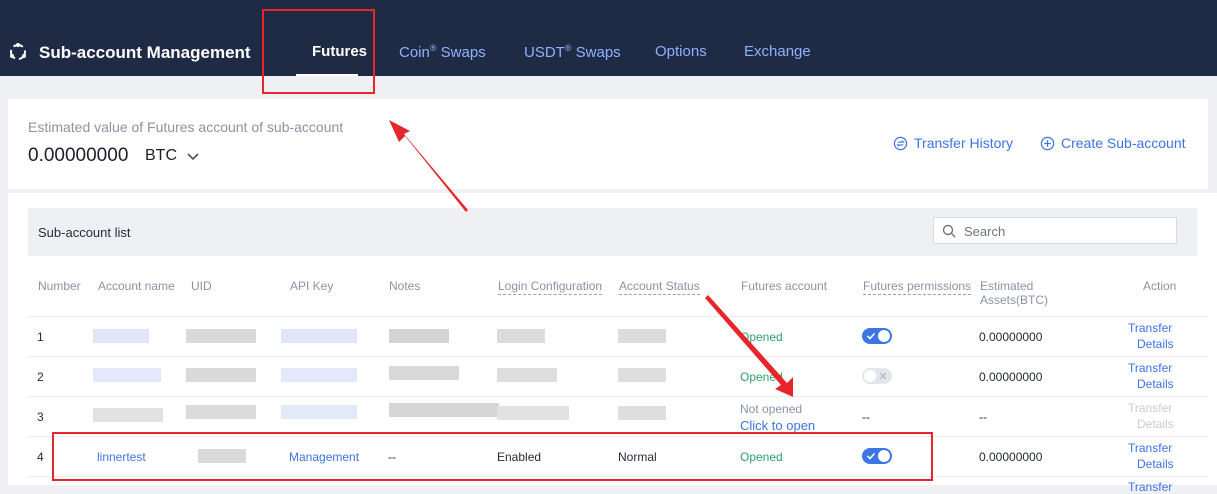  What do you see at coordinates (419, 336) in the screenshot?
I see `row-1-notes-redacted` at bounding box center [419, 336].